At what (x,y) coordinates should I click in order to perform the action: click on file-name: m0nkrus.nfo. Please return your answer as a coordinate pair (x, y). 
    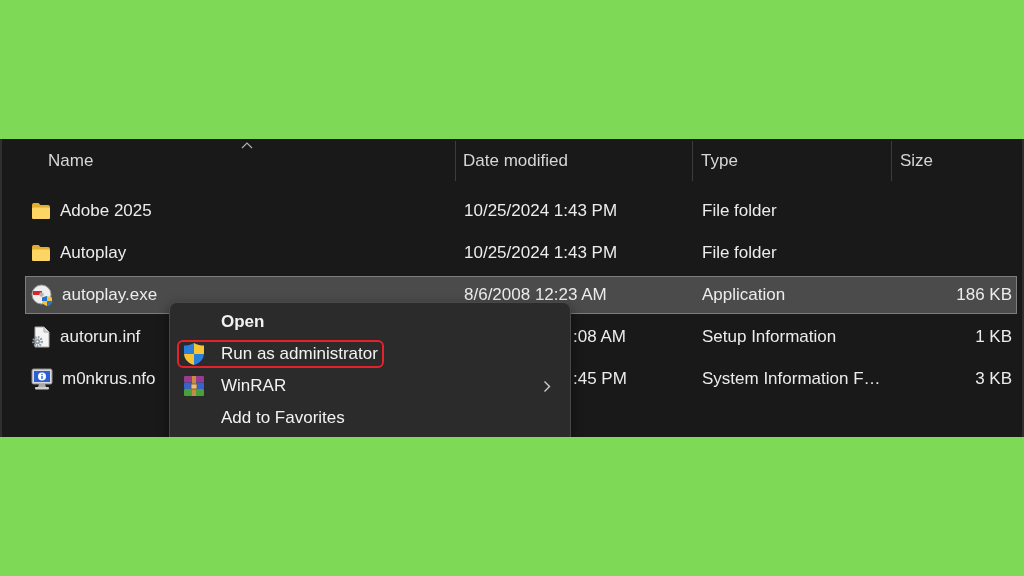
    Looking at the image, I should click on (109, 379).